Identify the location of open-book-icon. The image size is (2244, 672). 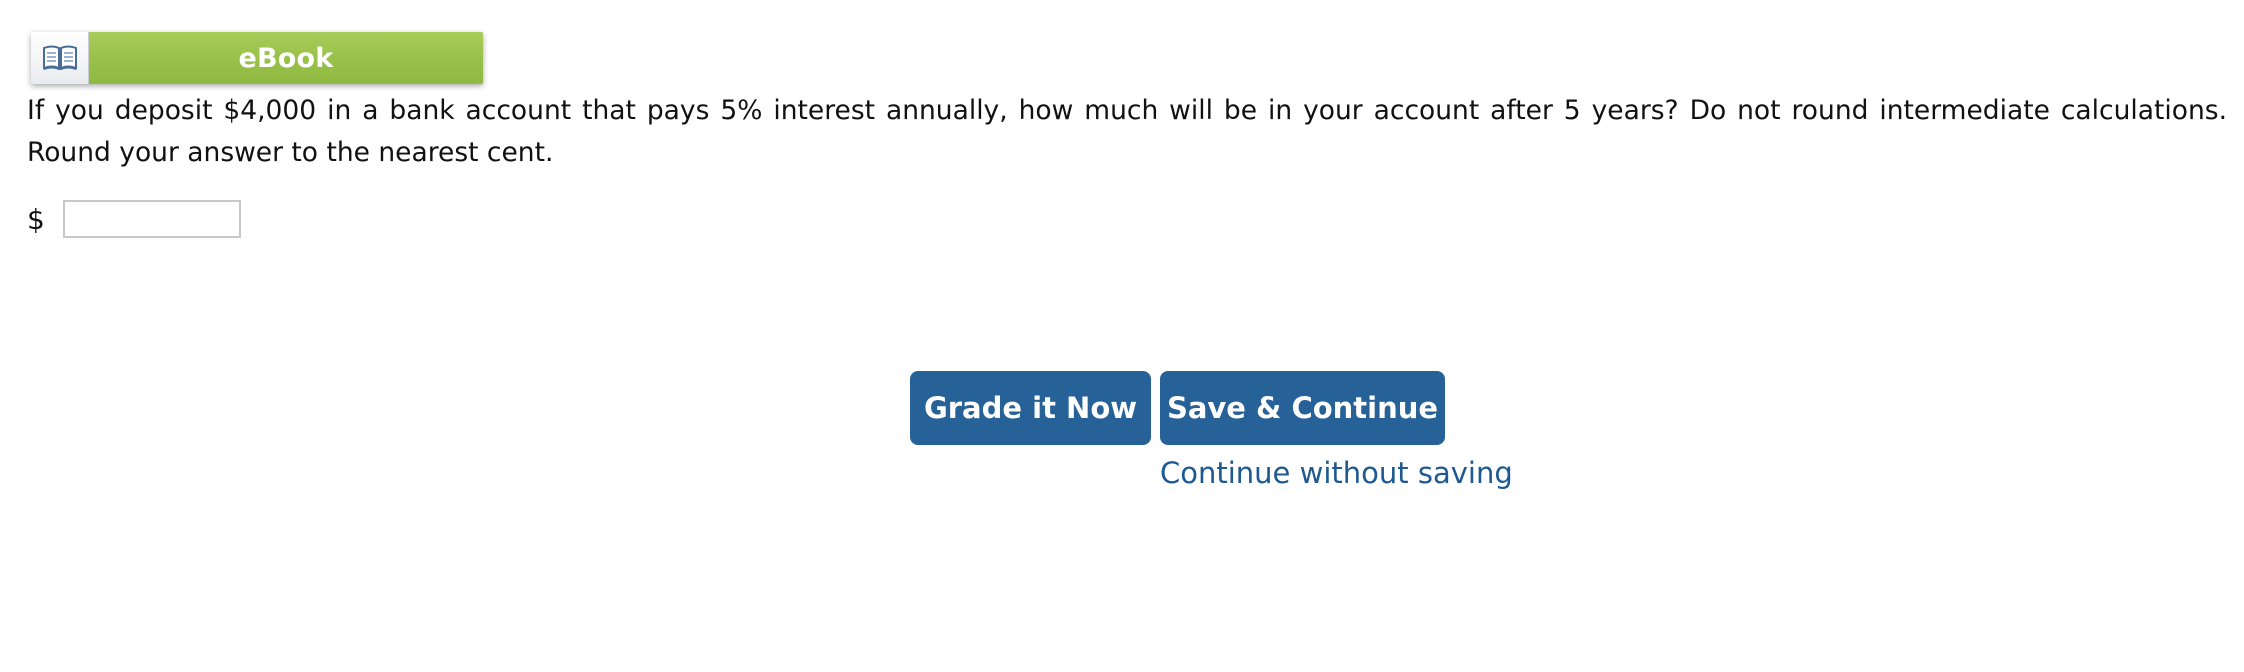
(59, 57).